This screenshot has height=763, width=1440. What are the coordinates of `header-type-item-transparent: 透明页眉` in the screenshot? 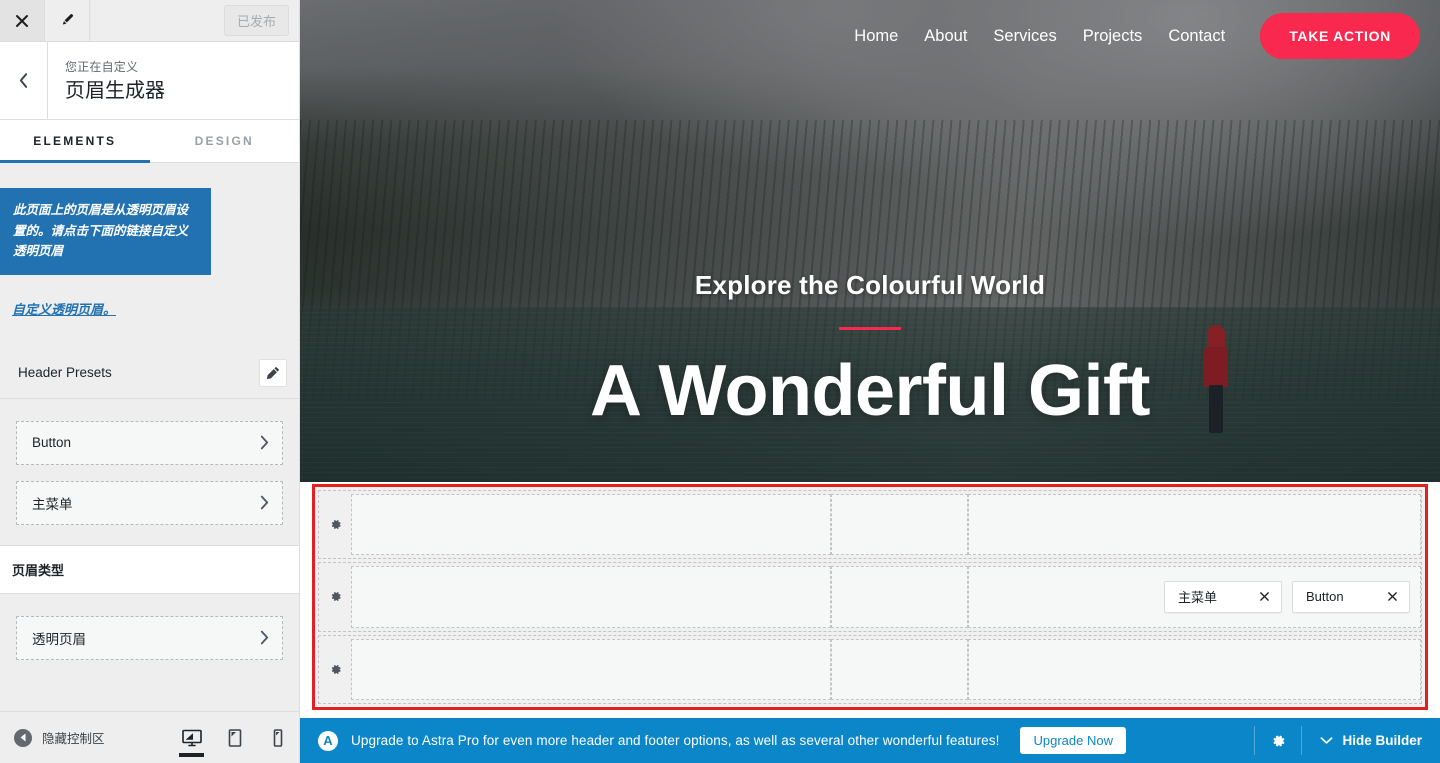 It's located at (149, 637).